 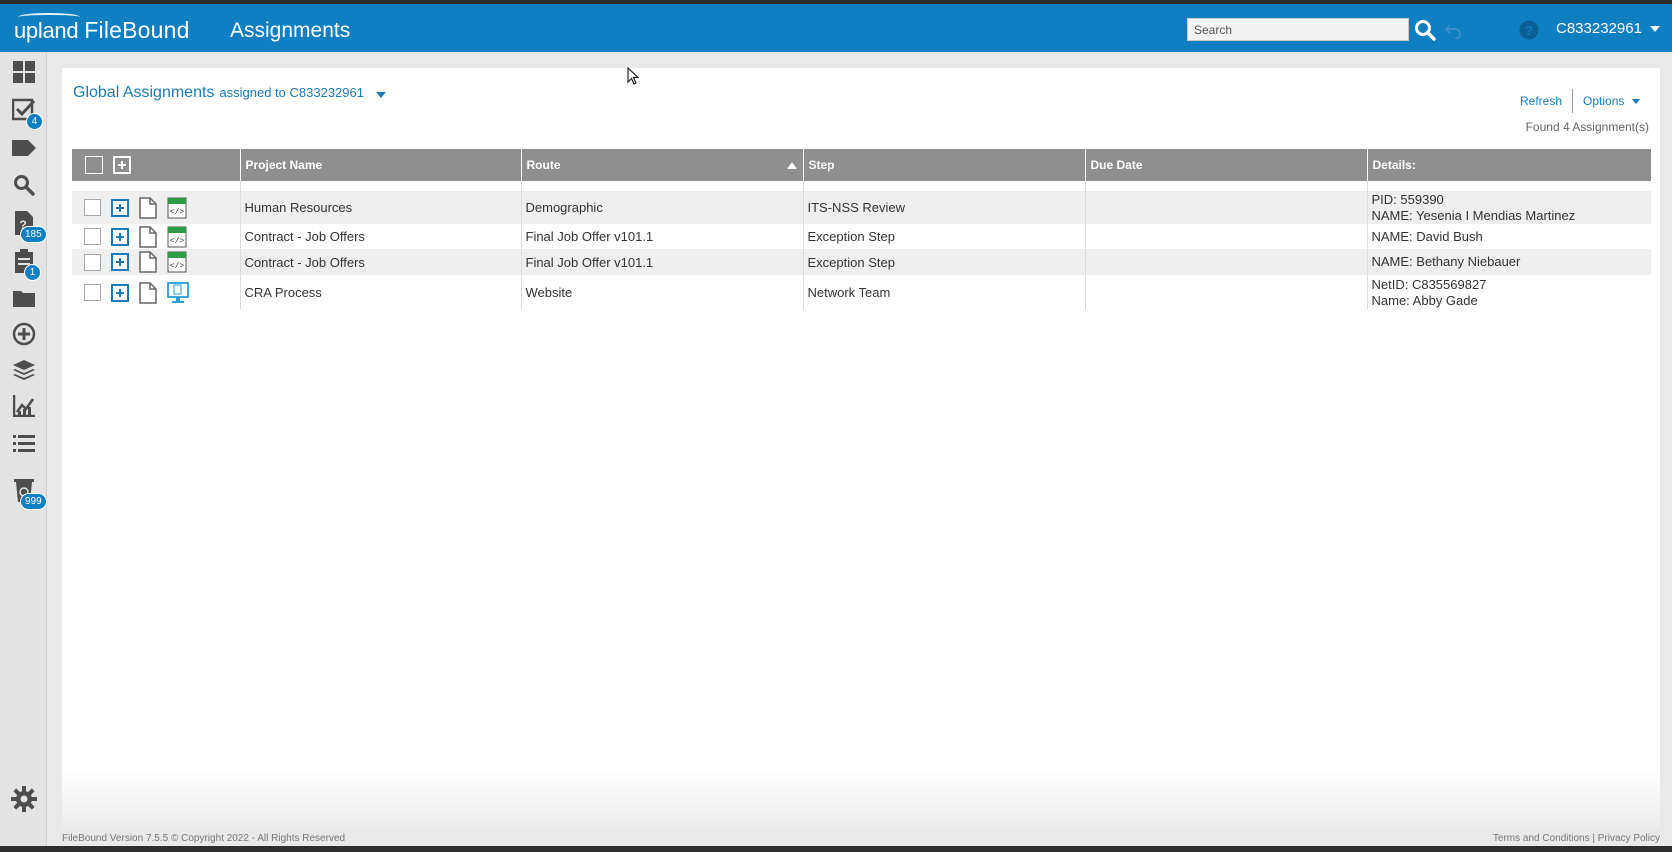 I want to click on brand-prefix: upland, so click(x=46, y=30).